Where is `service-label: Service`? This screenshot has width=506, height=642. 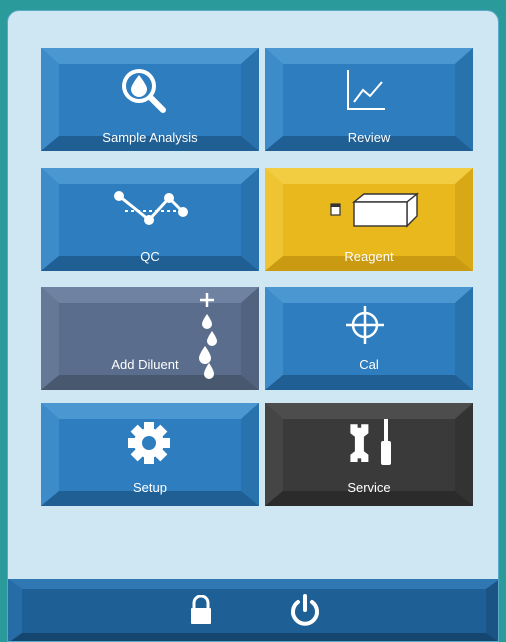
service-label: Service is located at coordinates (369, 487).